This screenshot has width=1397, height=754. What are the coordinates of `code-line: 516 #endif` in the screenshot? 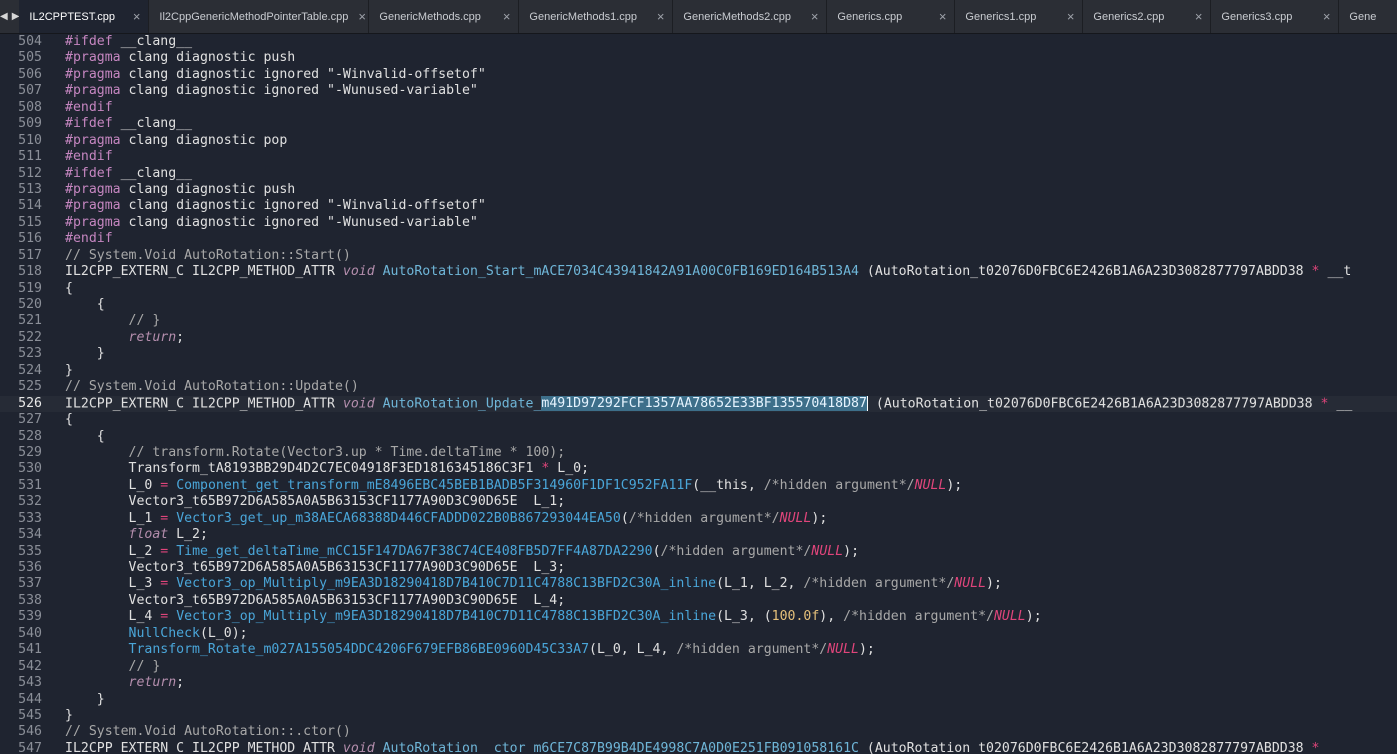 It's located at (698, 239).